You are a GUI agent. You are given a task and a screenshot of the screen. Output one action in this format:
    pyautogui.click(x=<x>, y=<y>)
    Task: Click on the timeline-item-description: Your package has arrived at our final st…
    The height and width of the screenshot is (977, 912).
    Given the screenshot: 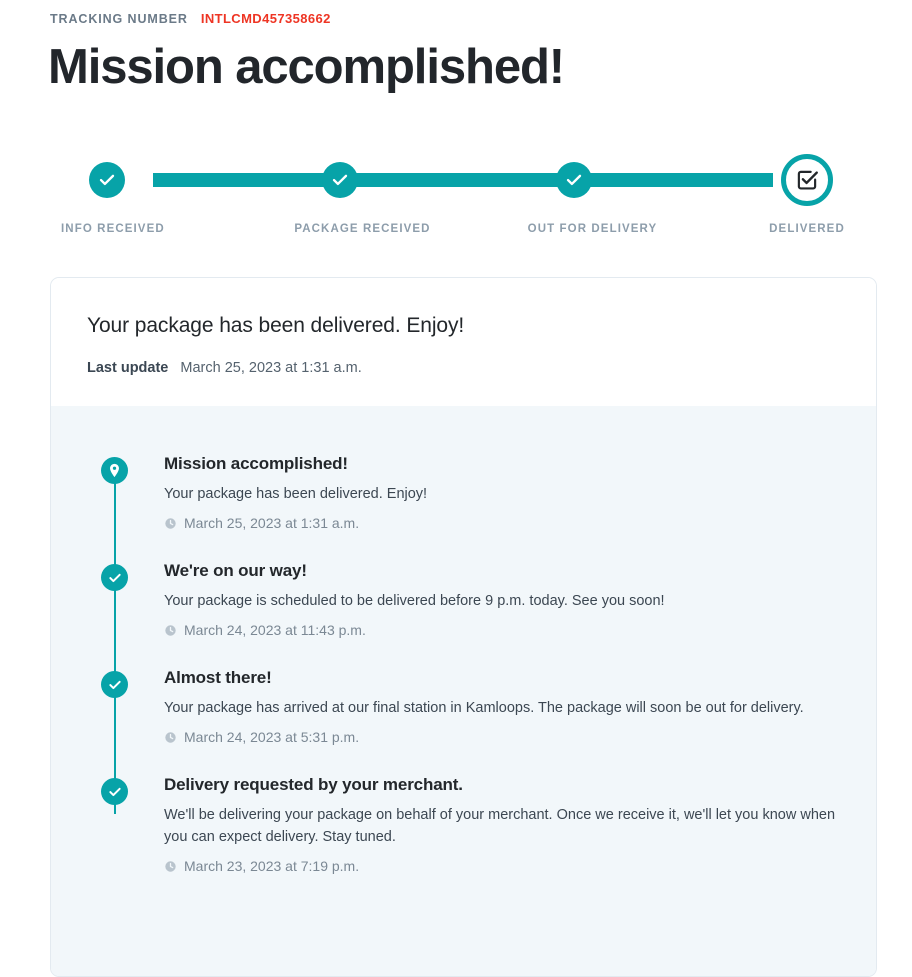 What is the action you would take?
    pyautogui.click(x=484, y=708)
    